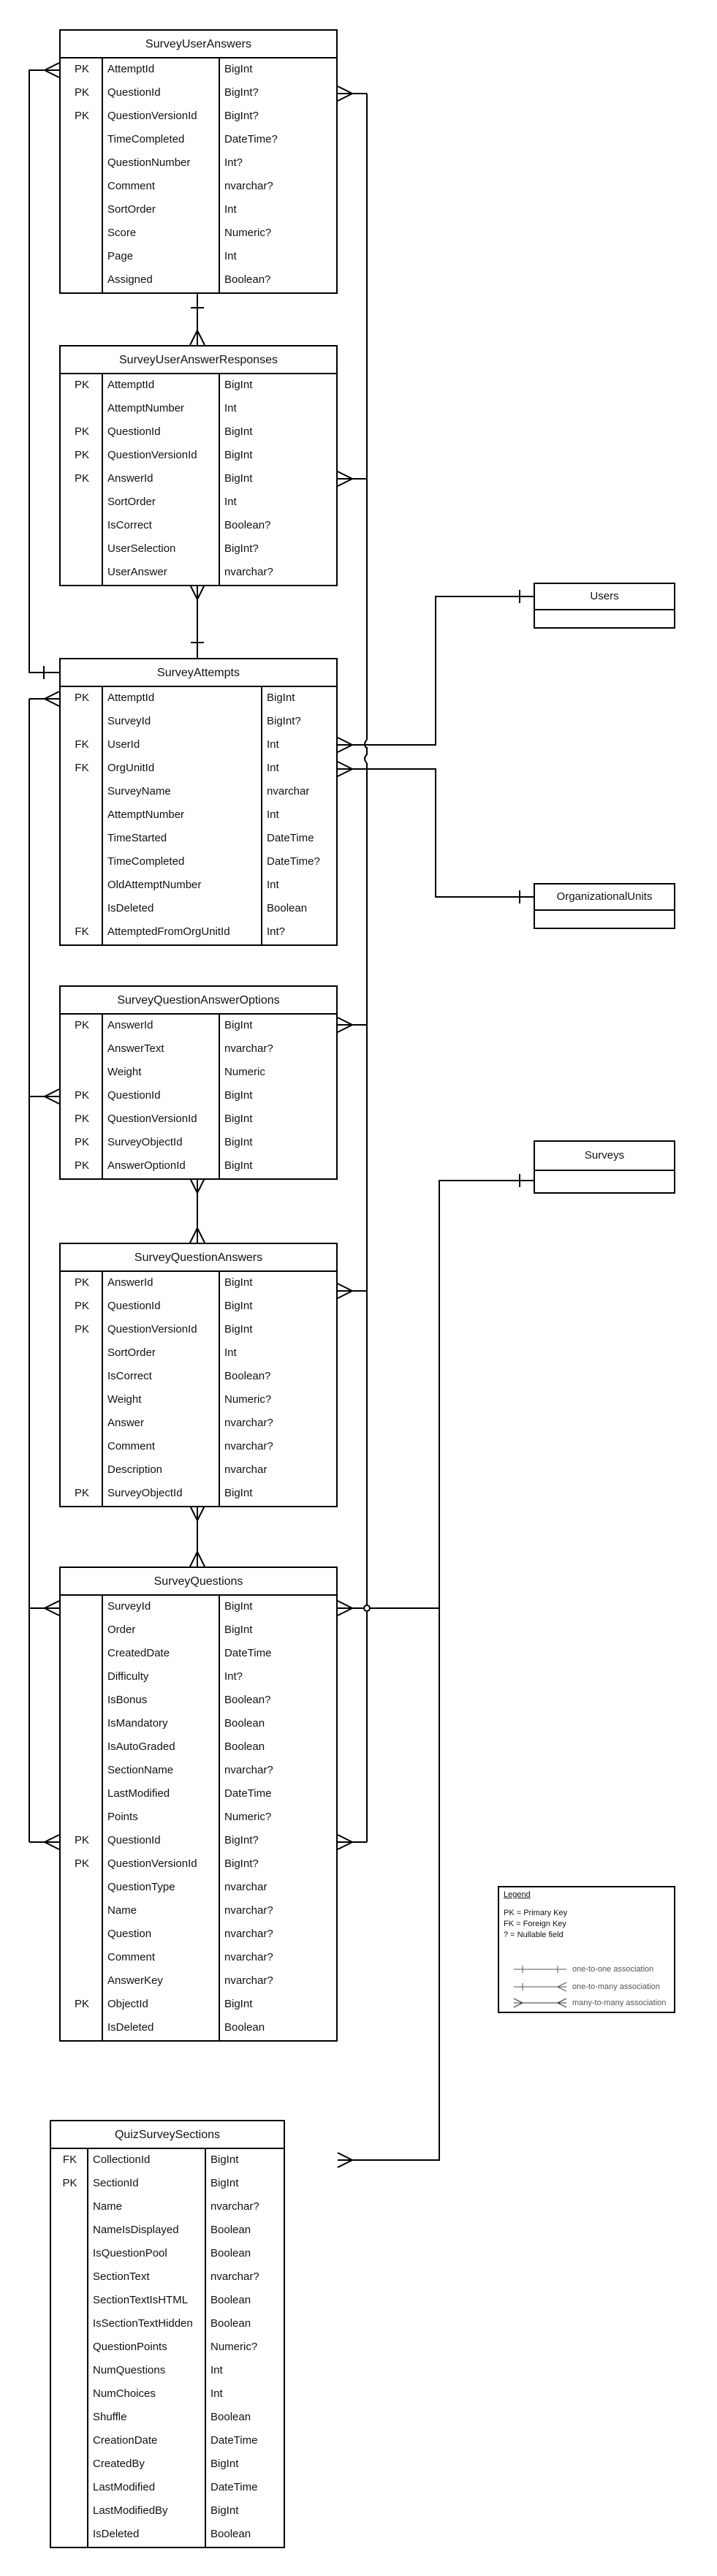  Describe the element at coordinates (167, 2207) in the screenshot. I see `field-row: Name nvarchar?` at that location.